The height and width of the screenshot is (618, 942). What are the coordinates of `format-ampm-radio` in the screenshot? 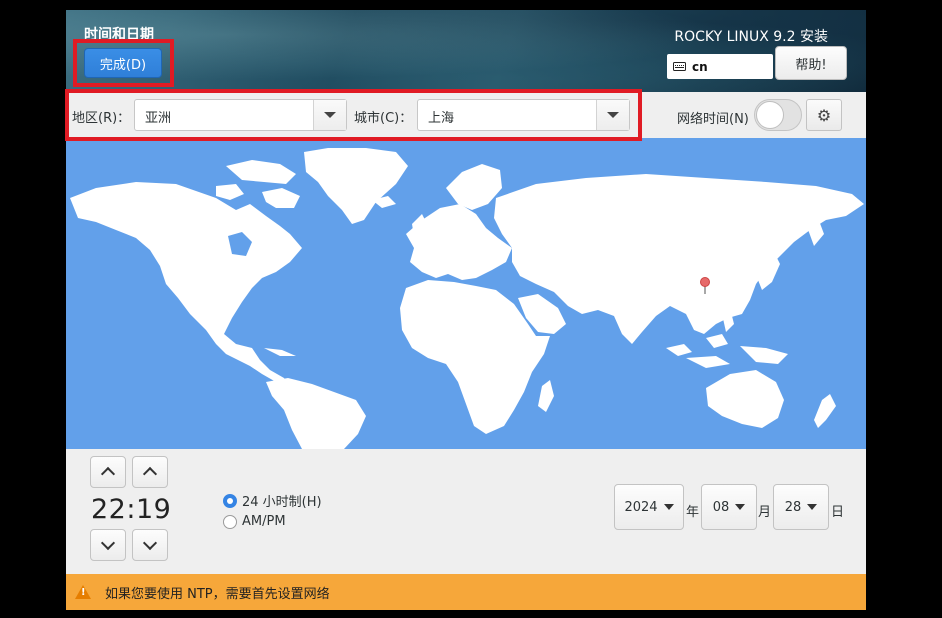 It's located at (230, 521).